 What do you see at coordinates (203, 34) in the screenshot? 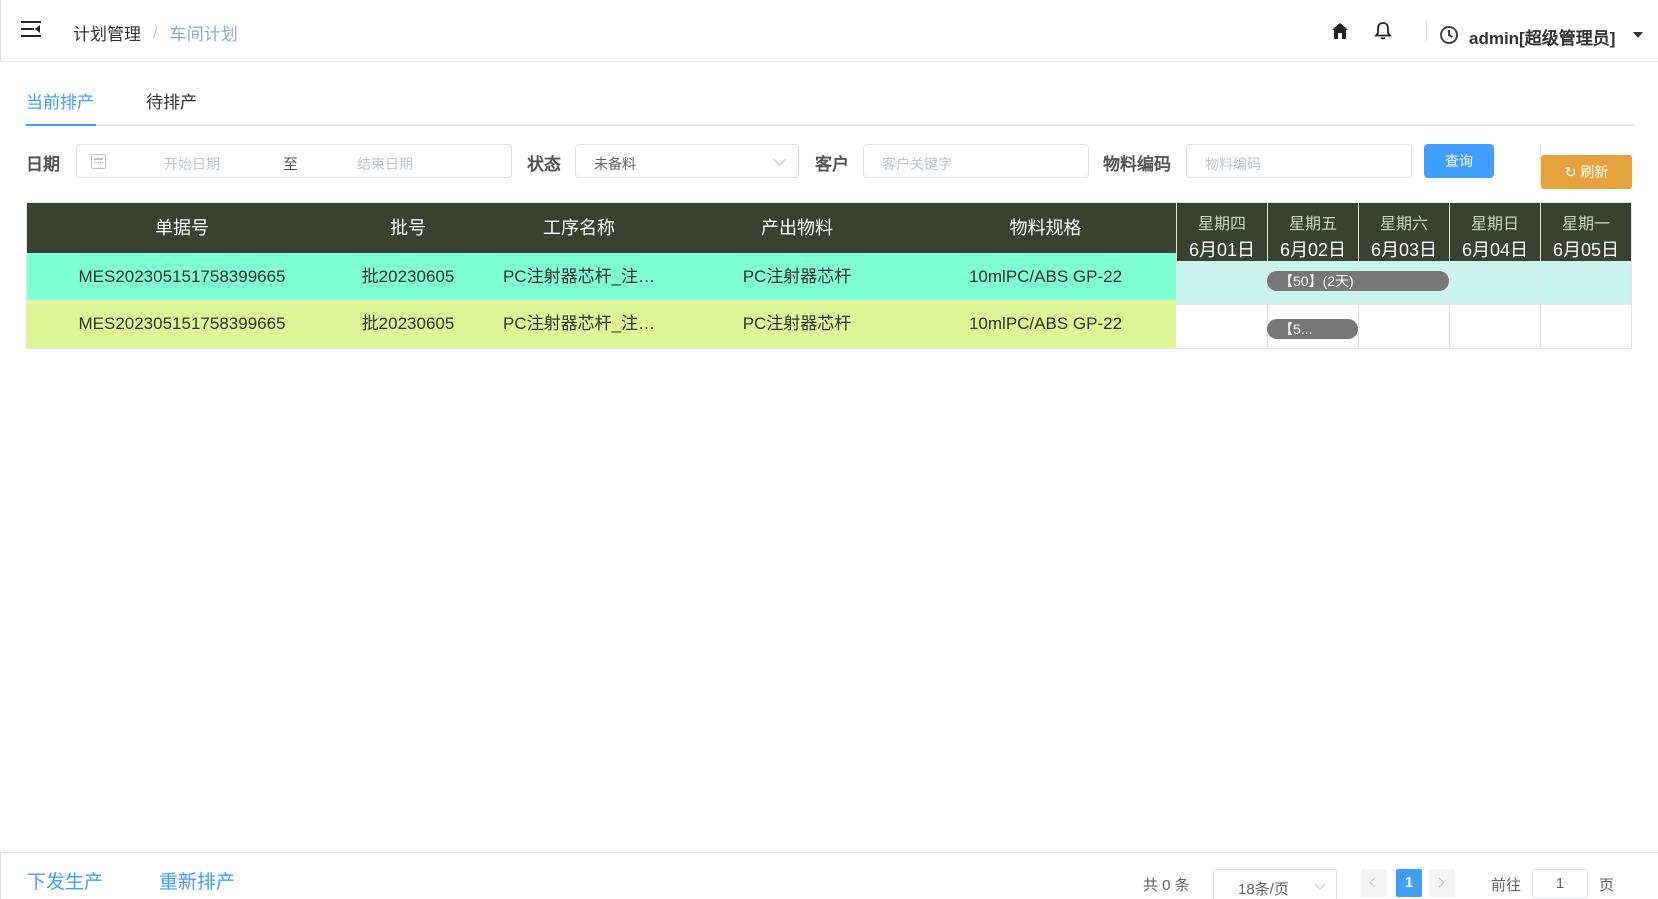
I see `breadcrumb-item-workshop-plan: 车间计划` at bounding box center [203, 34].